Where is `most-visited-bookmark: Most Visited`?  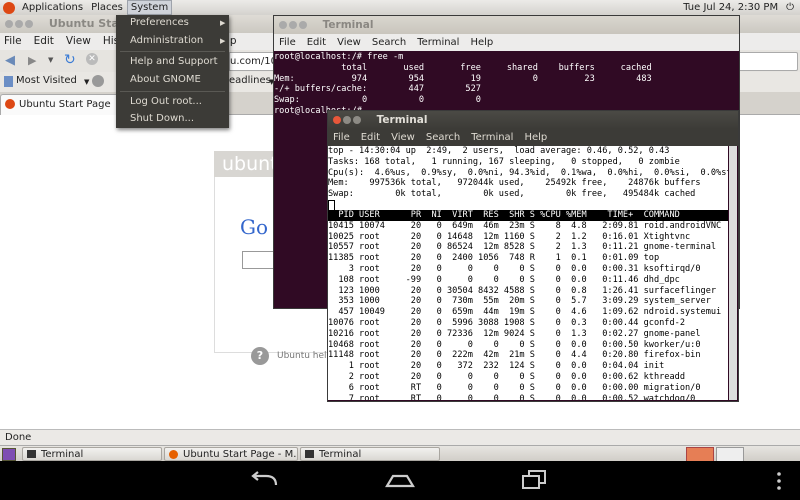 most-visited-bookmark: Most Visited is located at coordinates (46, 80).